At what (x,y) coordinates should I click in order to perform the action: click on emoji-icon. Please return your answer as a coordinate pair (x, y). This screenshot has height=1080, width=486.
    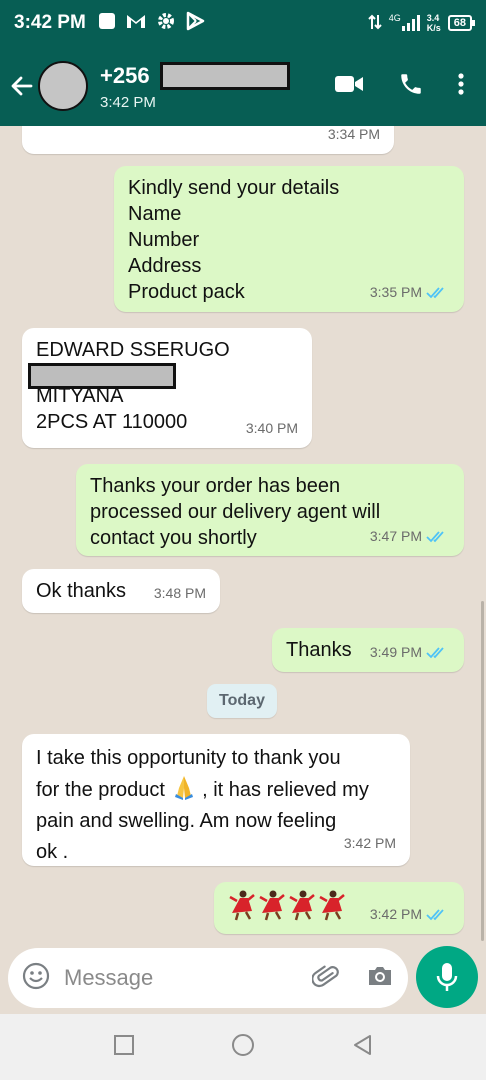
    Looking at the image, I should click on (36, 975).